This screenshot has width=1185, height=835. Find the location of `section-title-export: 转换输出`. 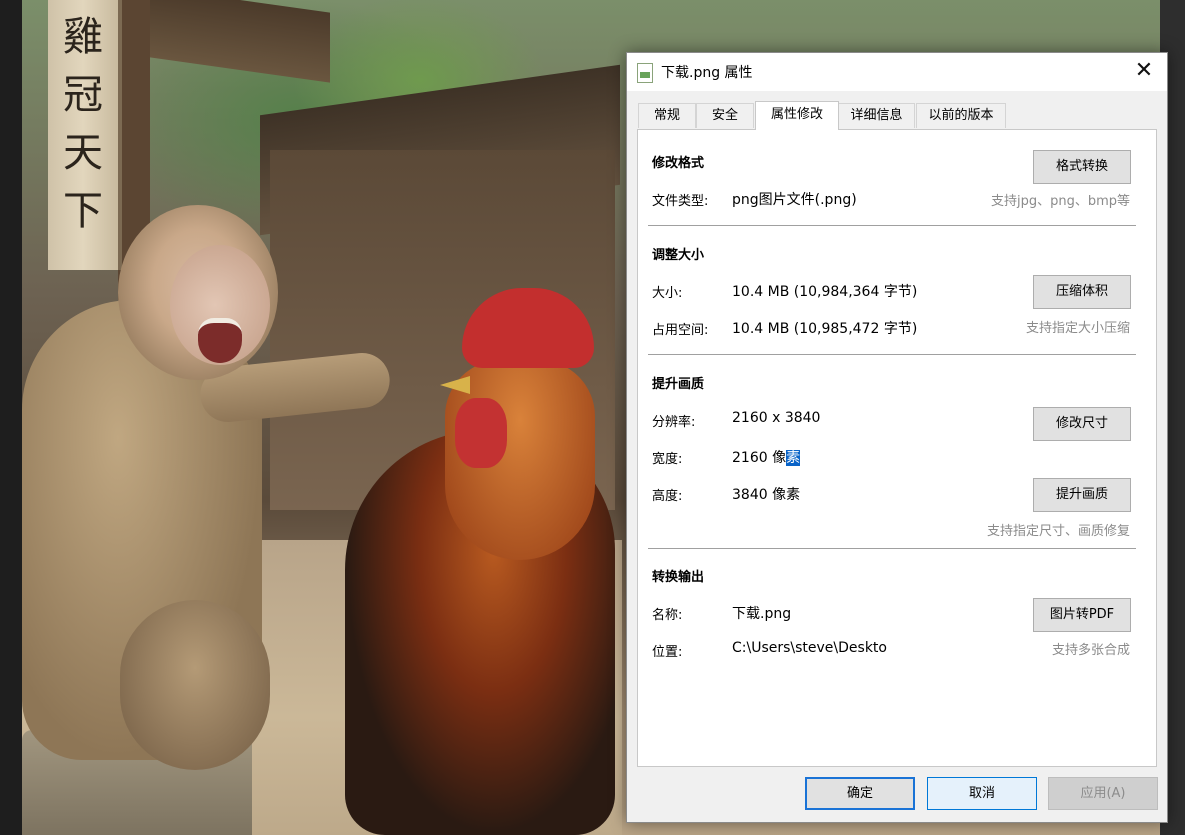

section-title-export: 转换输出 is located at coordinates (678, 577).